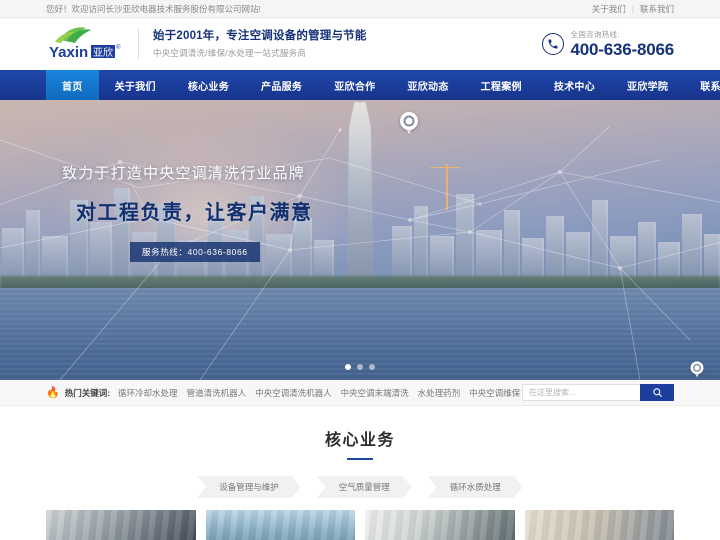 Image resolution: width=720 pixels, height=540 pixels. What do you see at coordinates (153, 8) in the screenshot?
I see `welcome-message: 您好！欢迎访问长沙亚欣电器技术服务股份有限公司网站!` at bounding box center [153, 8].